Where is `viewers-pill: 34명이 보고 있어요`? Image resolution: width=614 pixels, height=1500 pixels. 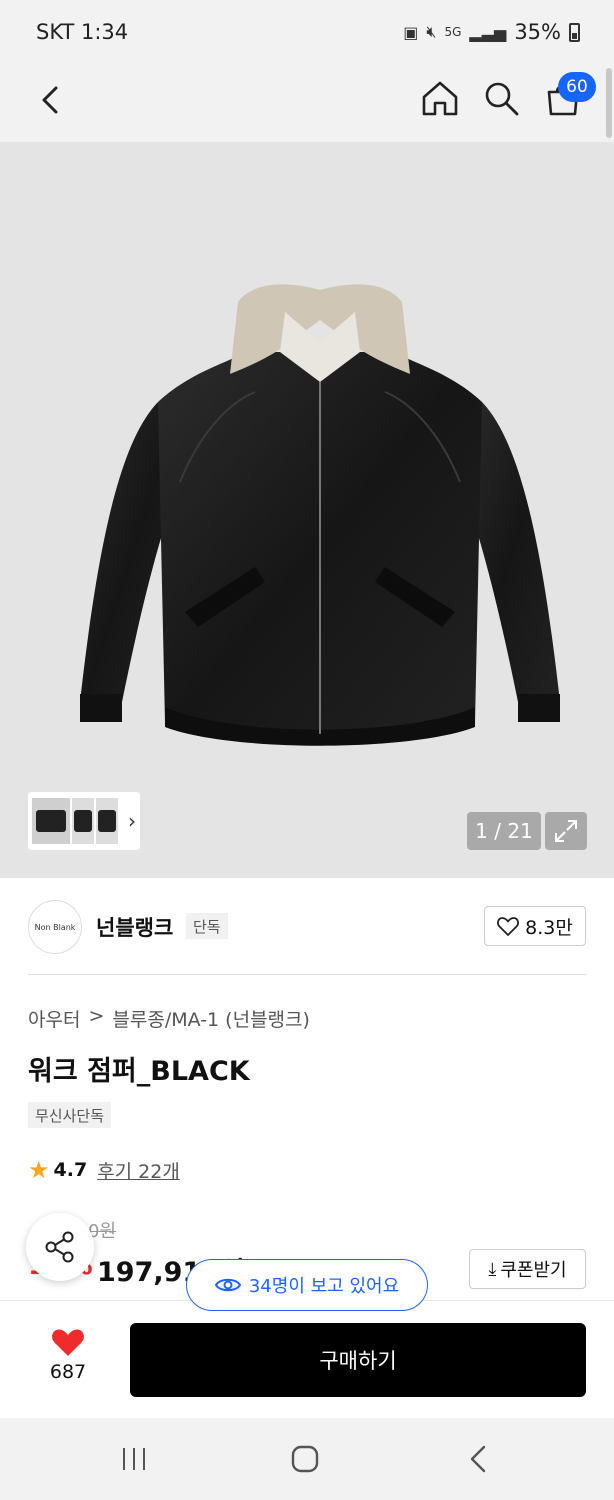 viewers-pill: 34명이 보고 있어요 is located at coordinates (307, 1285).